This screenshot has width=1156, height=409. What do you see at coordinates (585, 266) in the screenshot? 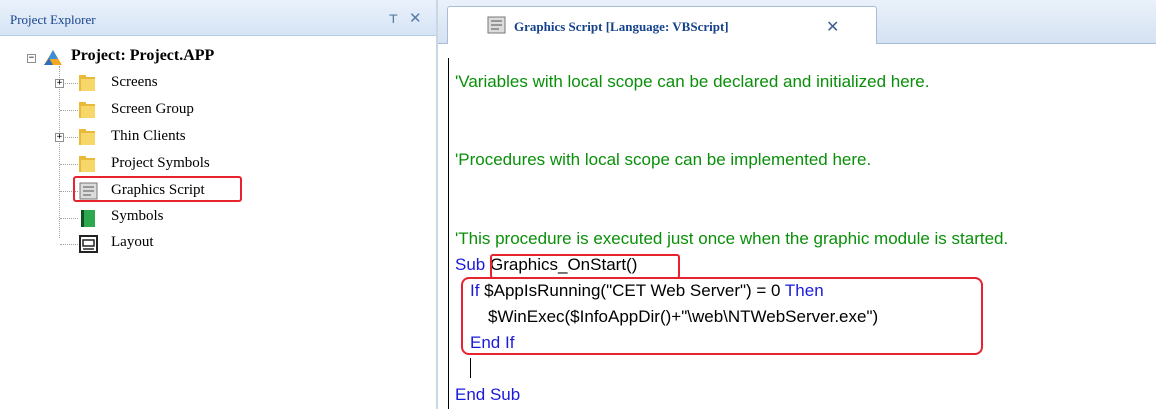
I see `sub-name-highlight` at bounding box center [585, 266].